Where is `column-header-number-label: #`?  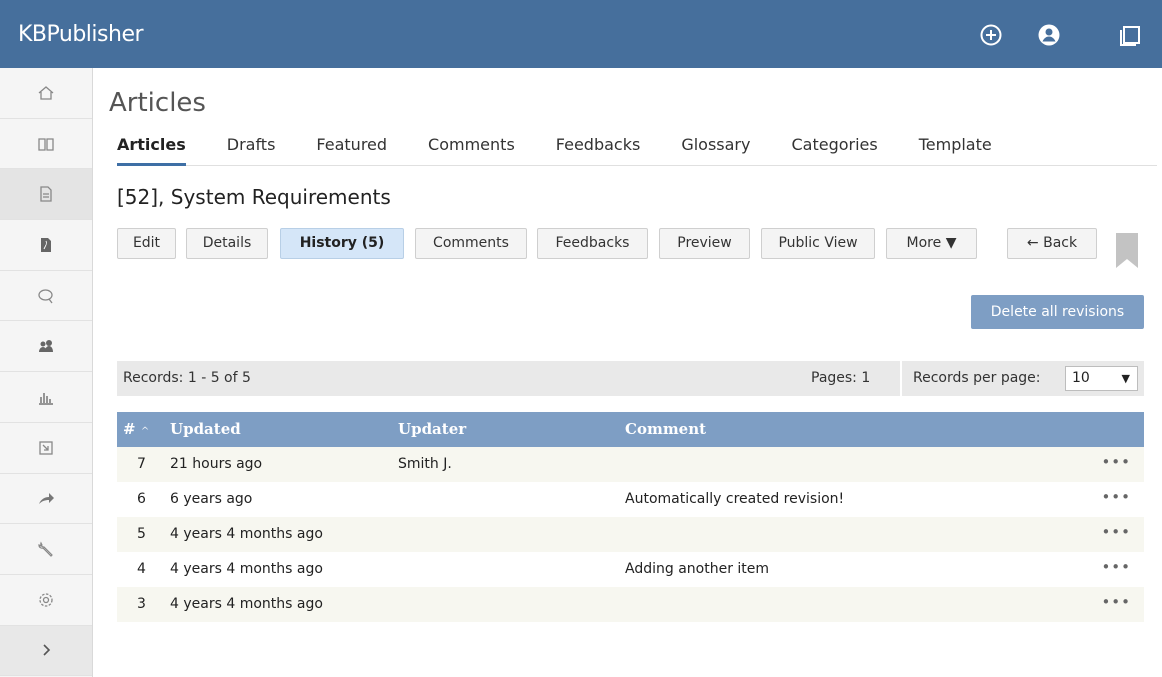 column-header-number-label: # is located at coordinates (129, 429).